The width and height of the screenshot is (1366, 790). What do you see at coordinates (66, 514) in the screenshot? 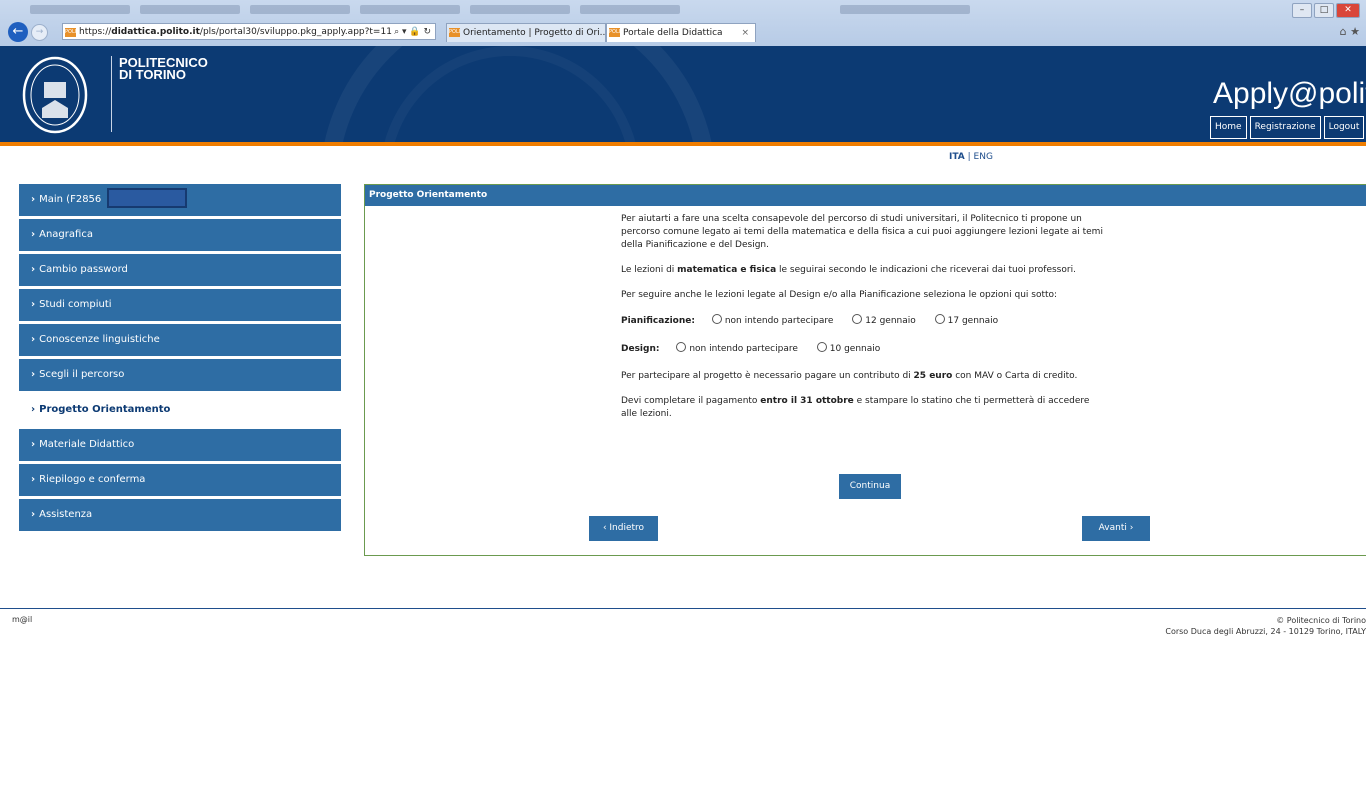
I see `sidebar-item-label: Assistenza` at bounding box center [66, 514].